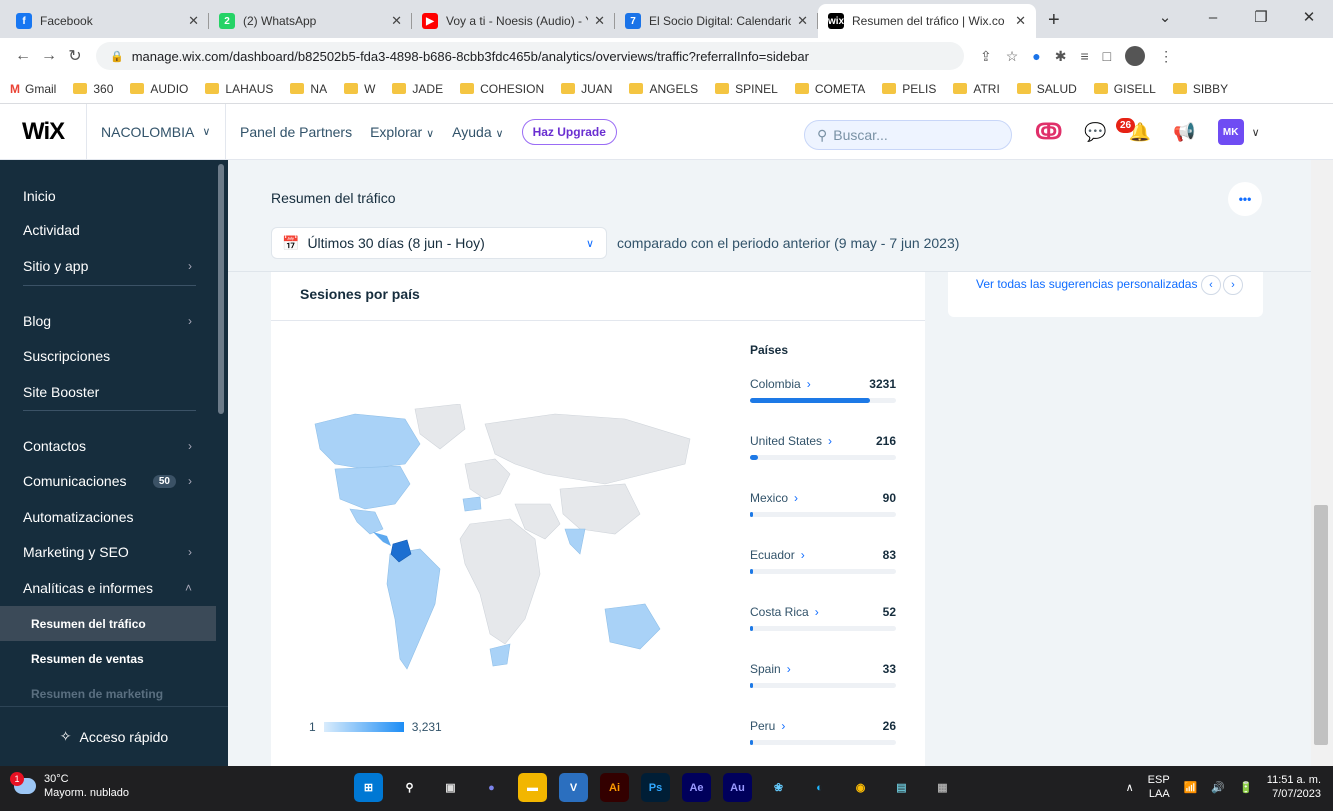  Describe the element at coordinates (108, 588) in the screenshot. I see `sidebar-item: Analíticas e informes ˄` at that location.